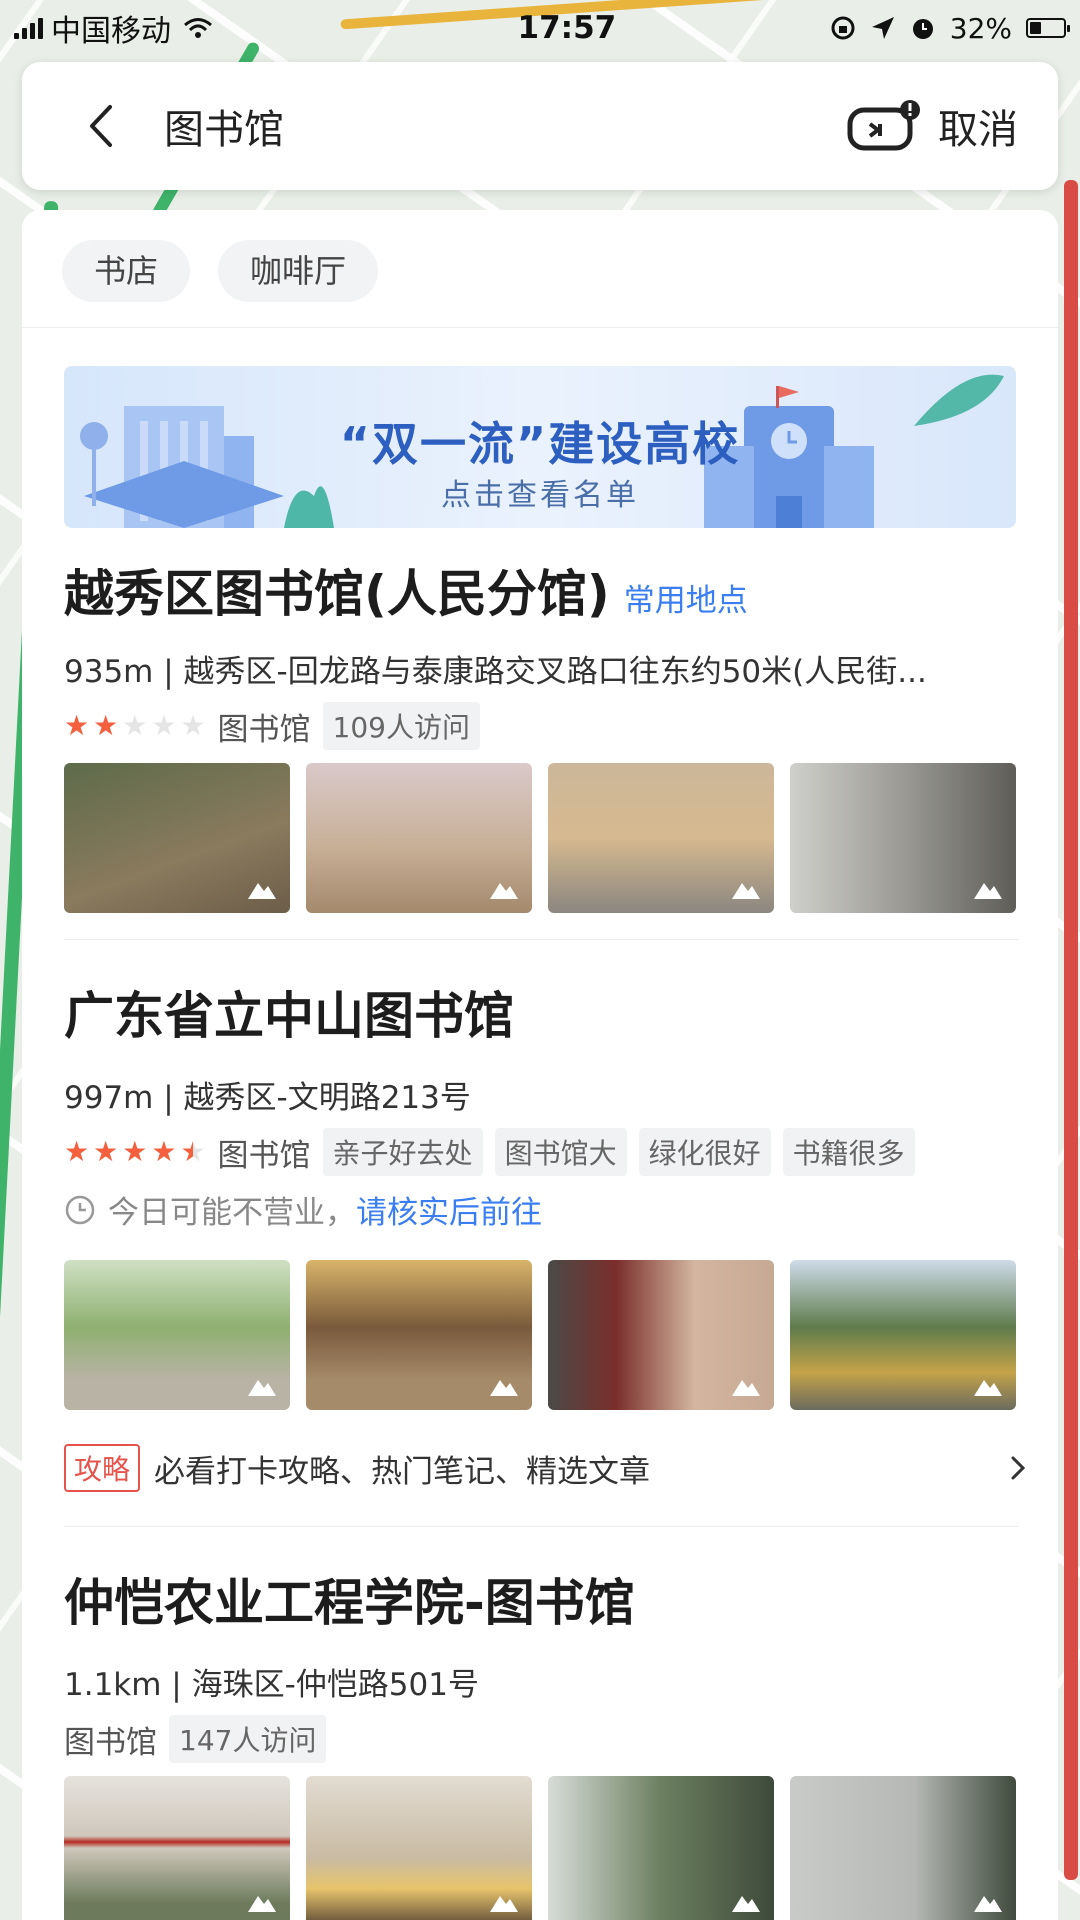  What do you see at coordinates (843, 28) in the screenshot?
I see `rotation-lock-icon` at bounding box center [843, 28].